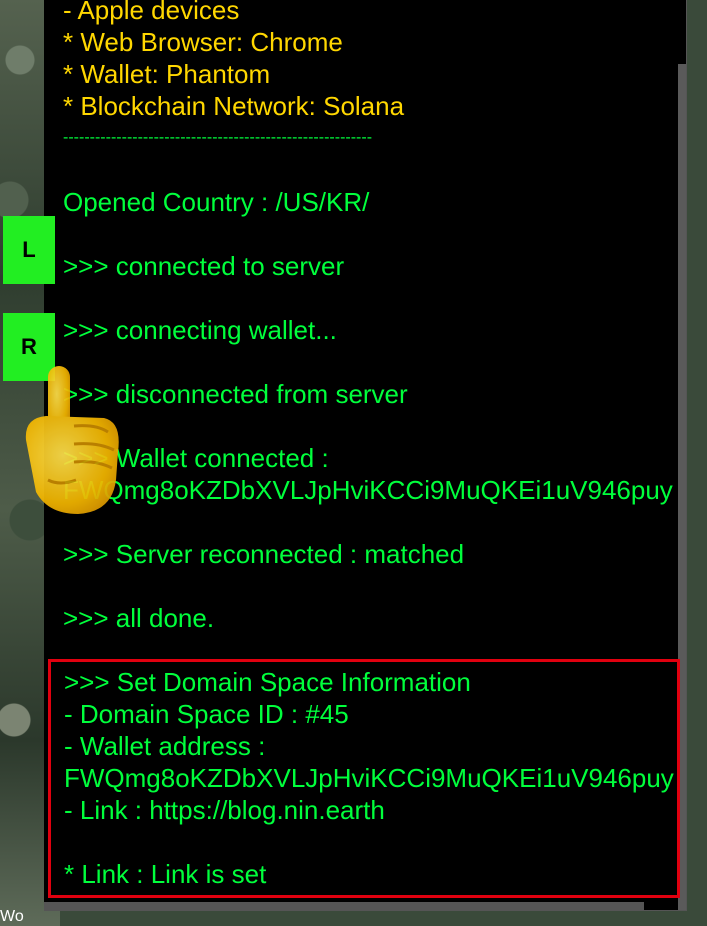 Image resolution: width=707 pixels, height=926 pixels. What do you see at coordinates (267, 682) in the screenshot?
I see `panel-line: >>> Set Domain Space Information` at bounding box center [267, 682].